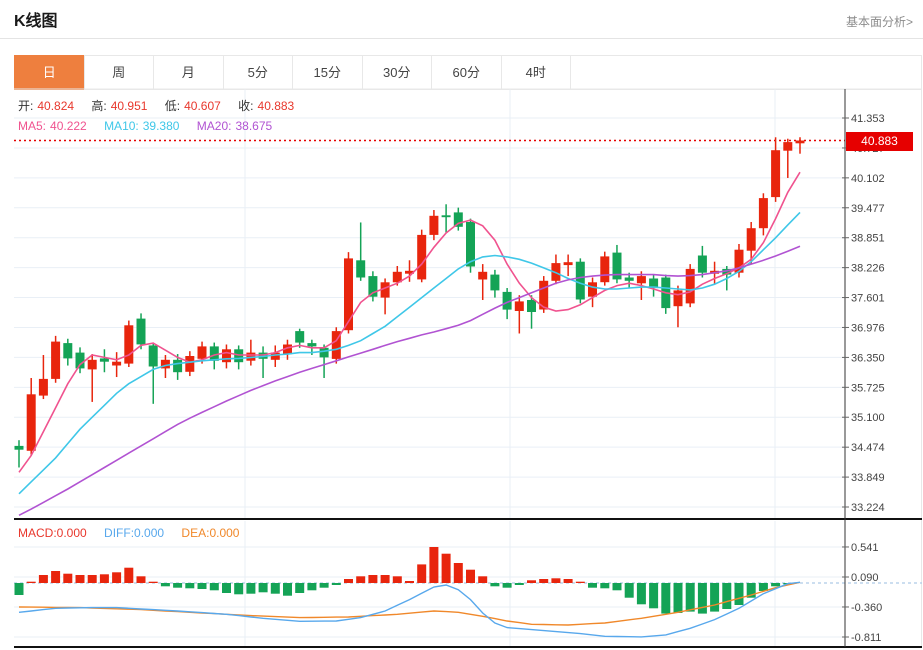 The height and width of the screenshot is (650, 923). What do you see at coordinates (26, 106) in the screenshot?
I see `open-label: 开:` at bounding box center [26, 106].